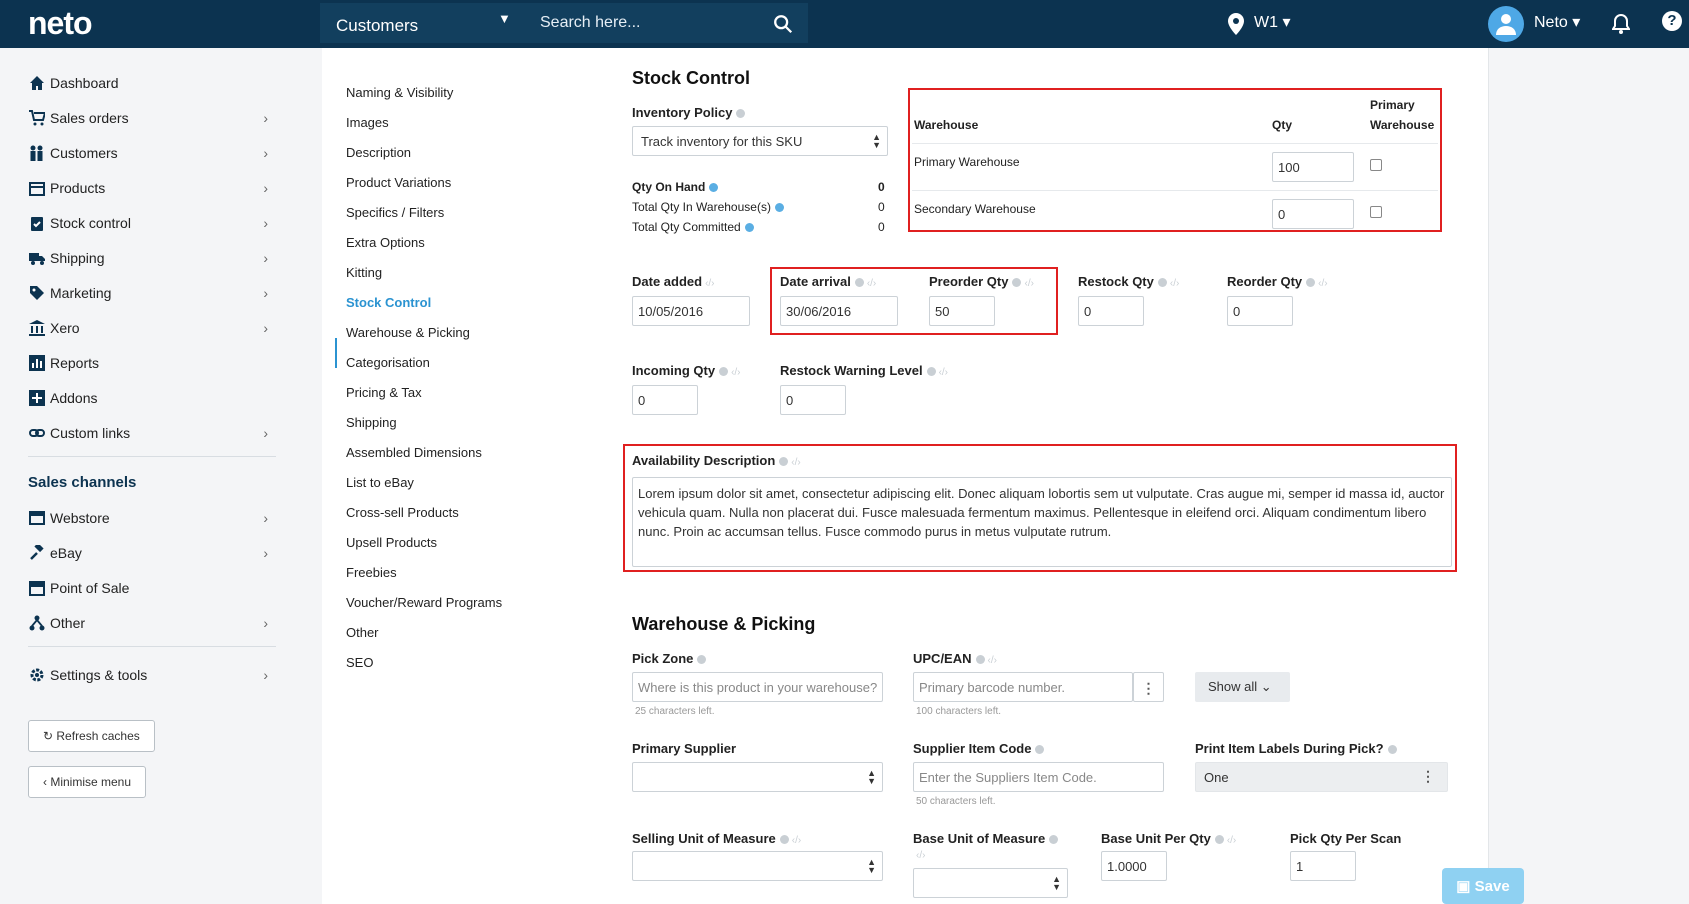 The image size is (1689, 904). What do you see at coordinates (153, 518) in the screenshot?
I see `sidebar-item-webstore: Webstore ›` at bounding box center [153, 518].